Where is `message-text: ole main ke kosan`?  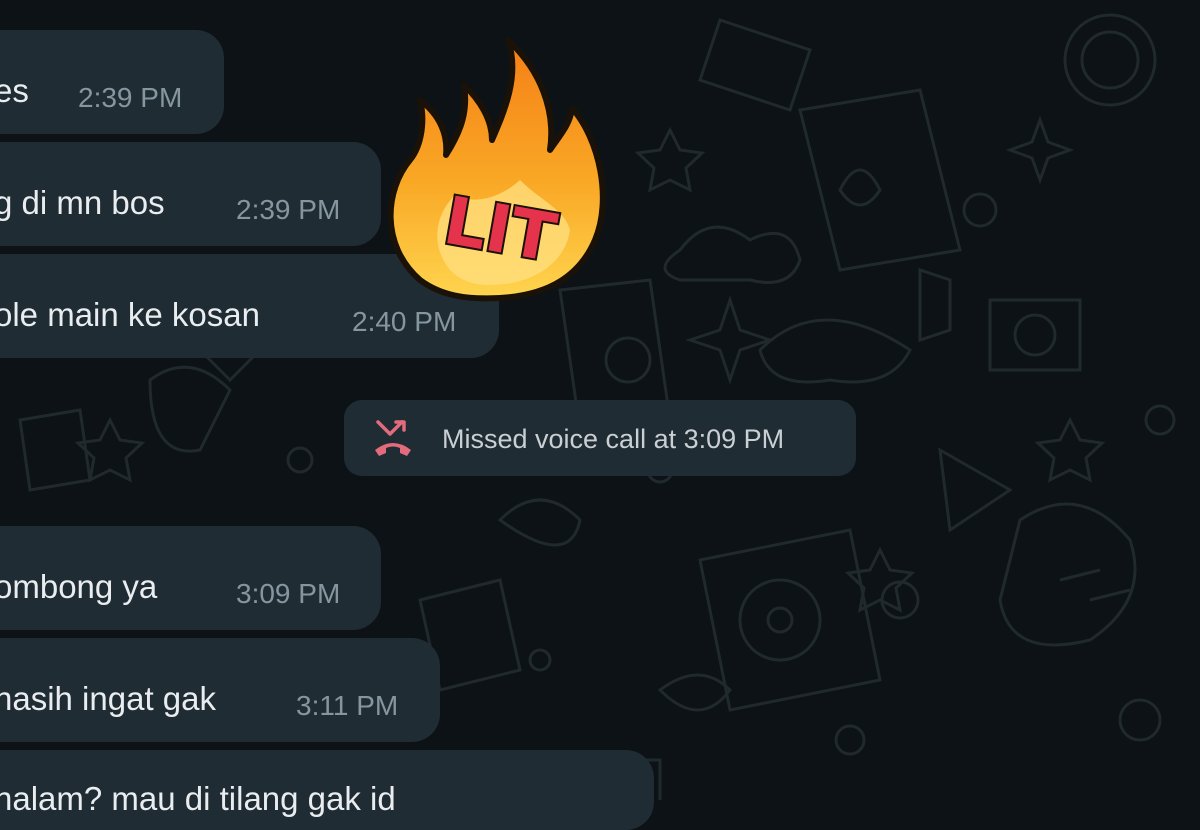
message-text: ole main ke kosan is located at coordinates (130, 314).